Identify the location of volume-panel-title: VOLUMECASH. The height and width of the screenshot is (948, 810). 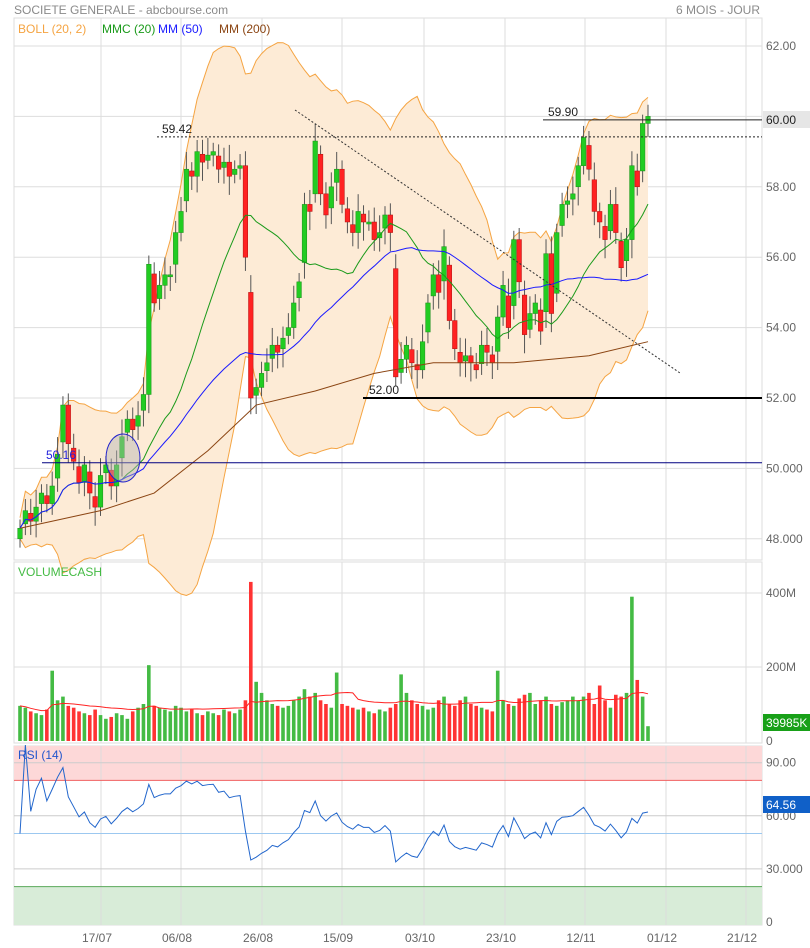
(60, 572).